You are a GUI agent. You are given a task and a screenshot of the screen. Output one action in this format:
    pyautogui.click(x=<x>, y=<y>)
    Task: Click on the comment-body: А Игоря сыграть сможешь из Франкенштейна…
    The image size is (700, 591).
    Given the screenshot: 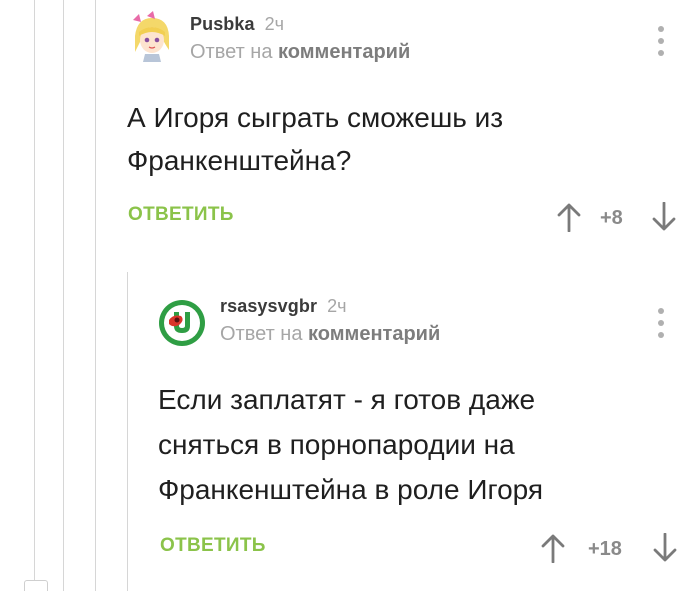 What is the action you would take?
    pyautogui.click(x=387, y=139)
    